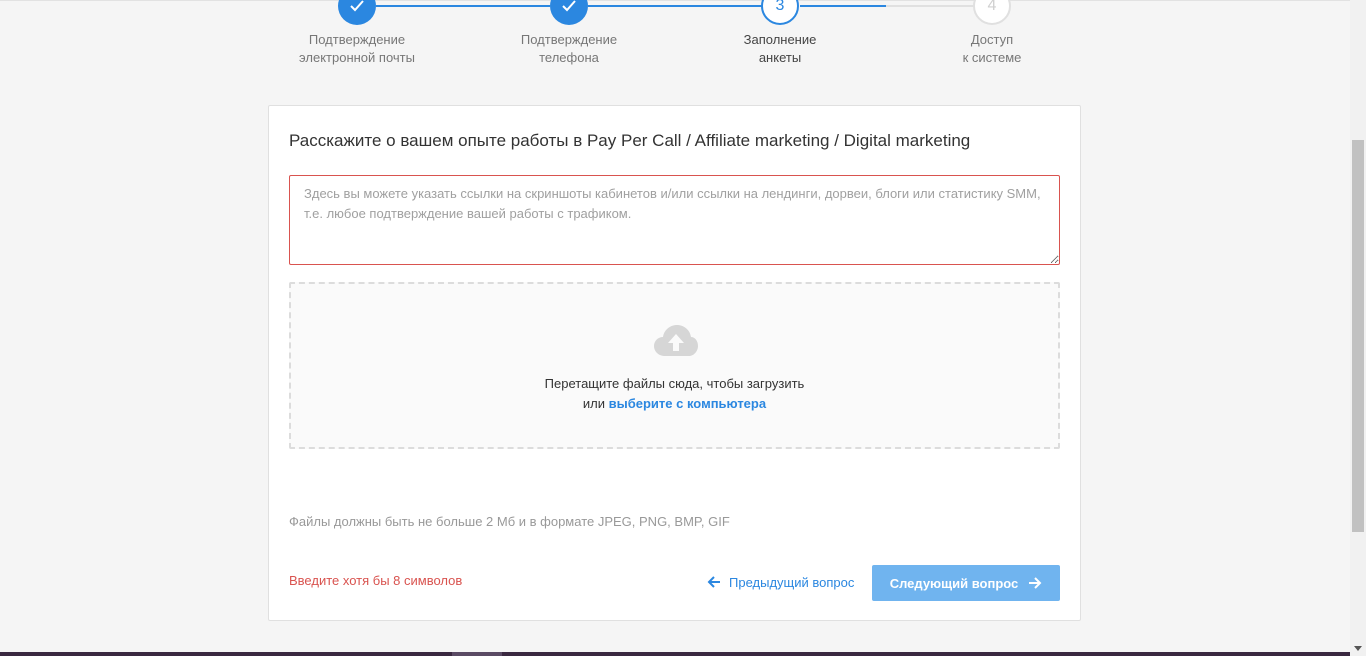 This screenshot has height=656, width=1366. Describe the element at coordinates (674, 383) in the screenshot. I see `drop-text-main: Перетащите файлы сюда, чтобы загрузить` at that location.